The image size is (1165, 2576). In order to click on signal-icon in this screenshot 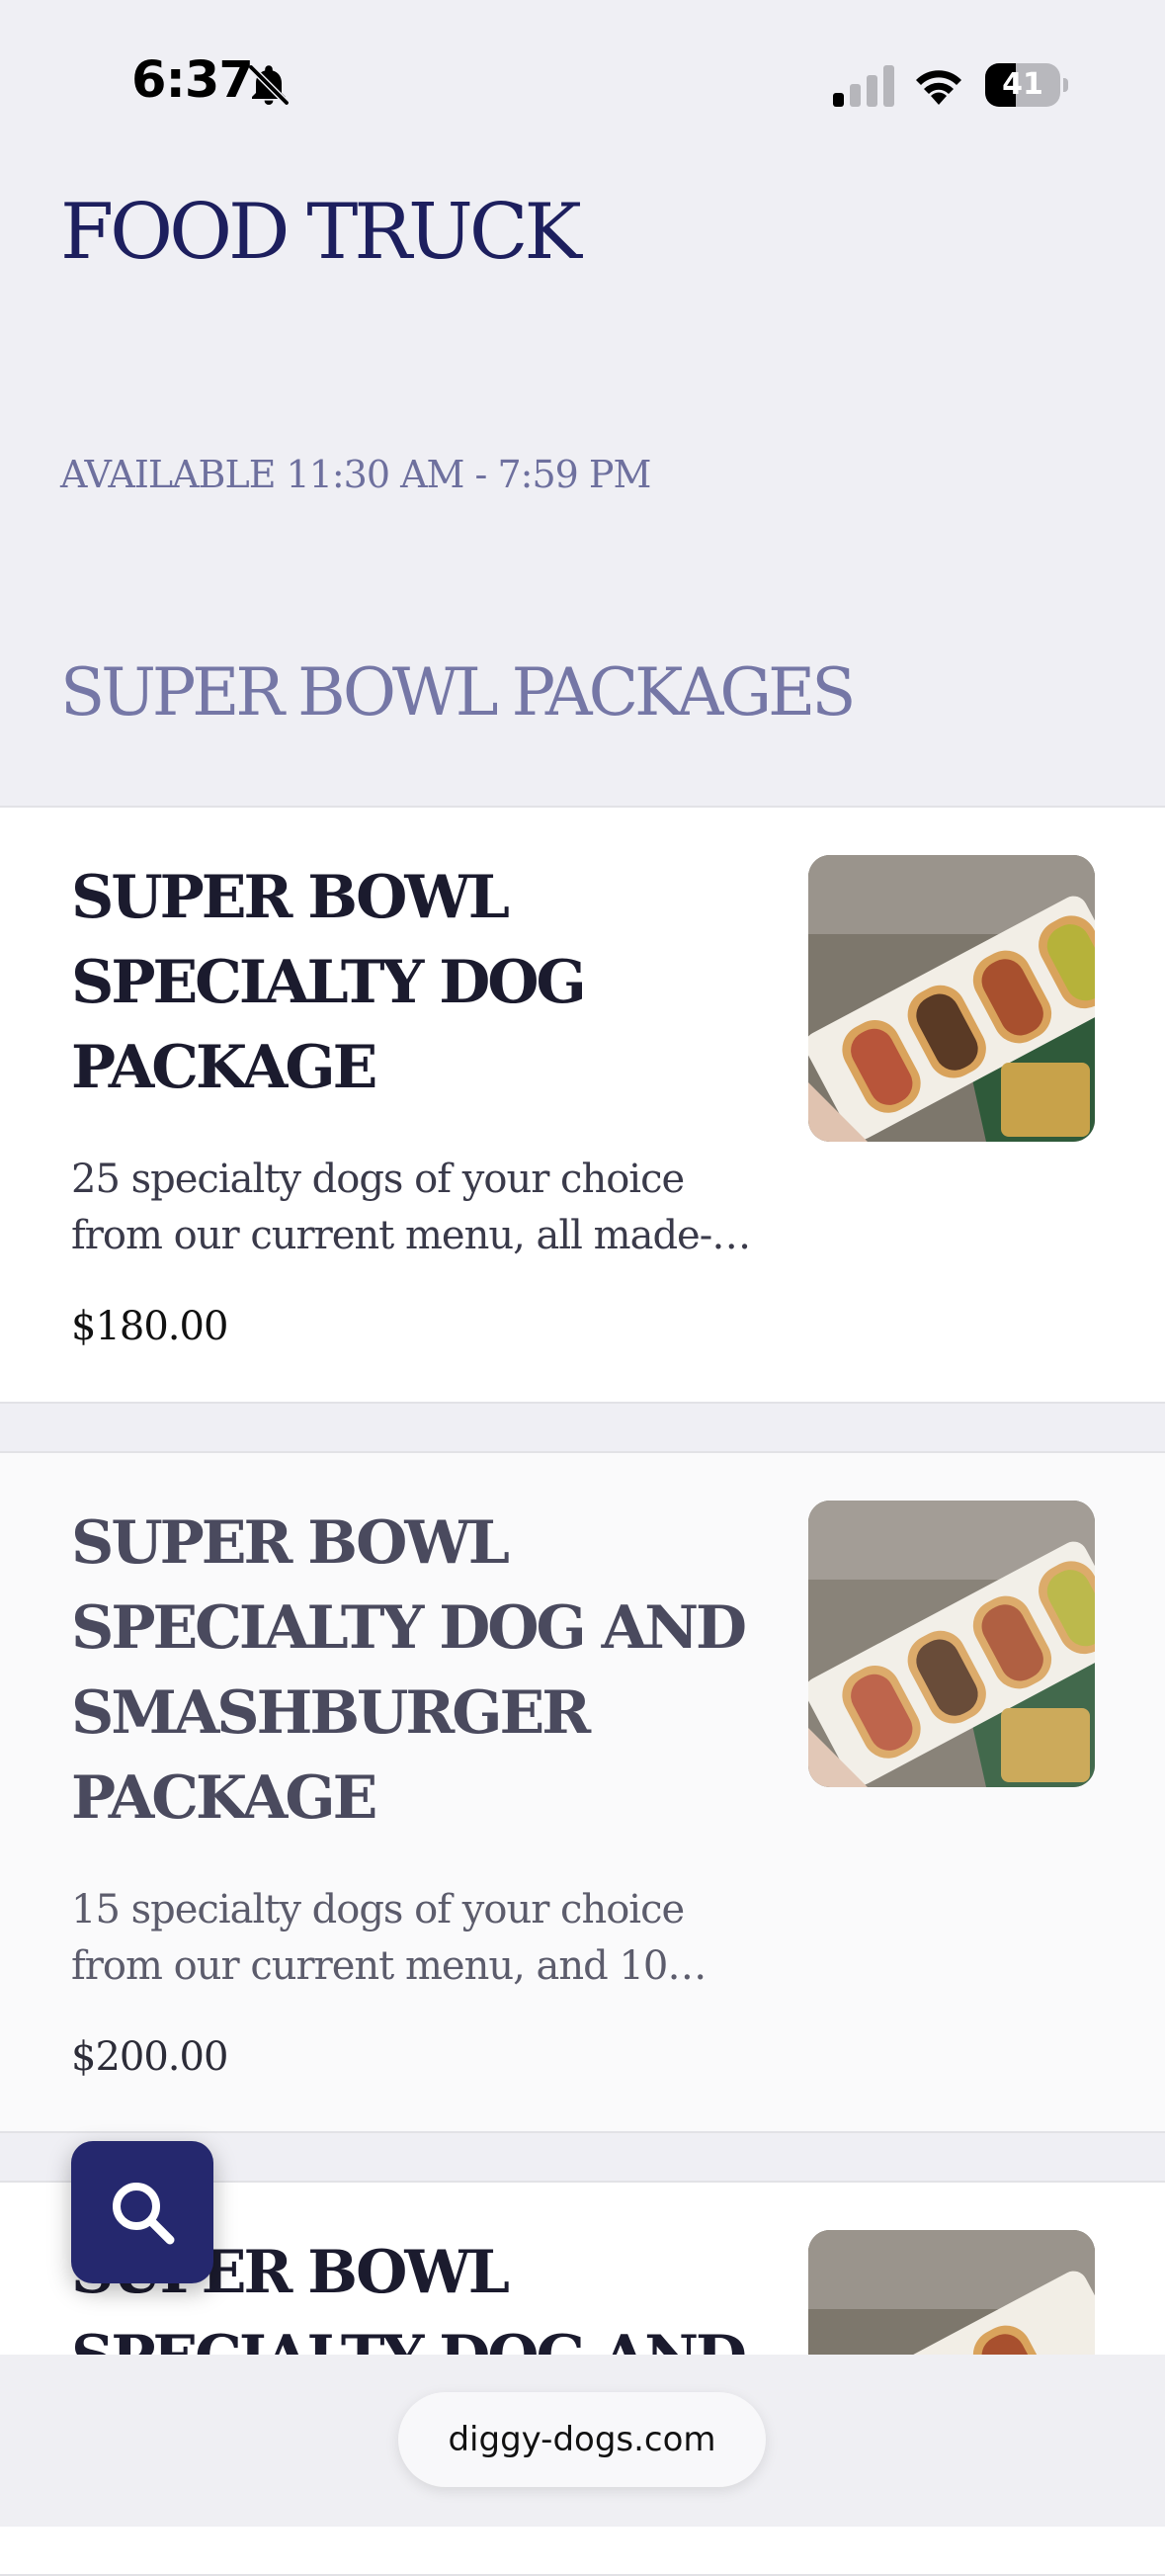, I will do `click(863, 86)`.